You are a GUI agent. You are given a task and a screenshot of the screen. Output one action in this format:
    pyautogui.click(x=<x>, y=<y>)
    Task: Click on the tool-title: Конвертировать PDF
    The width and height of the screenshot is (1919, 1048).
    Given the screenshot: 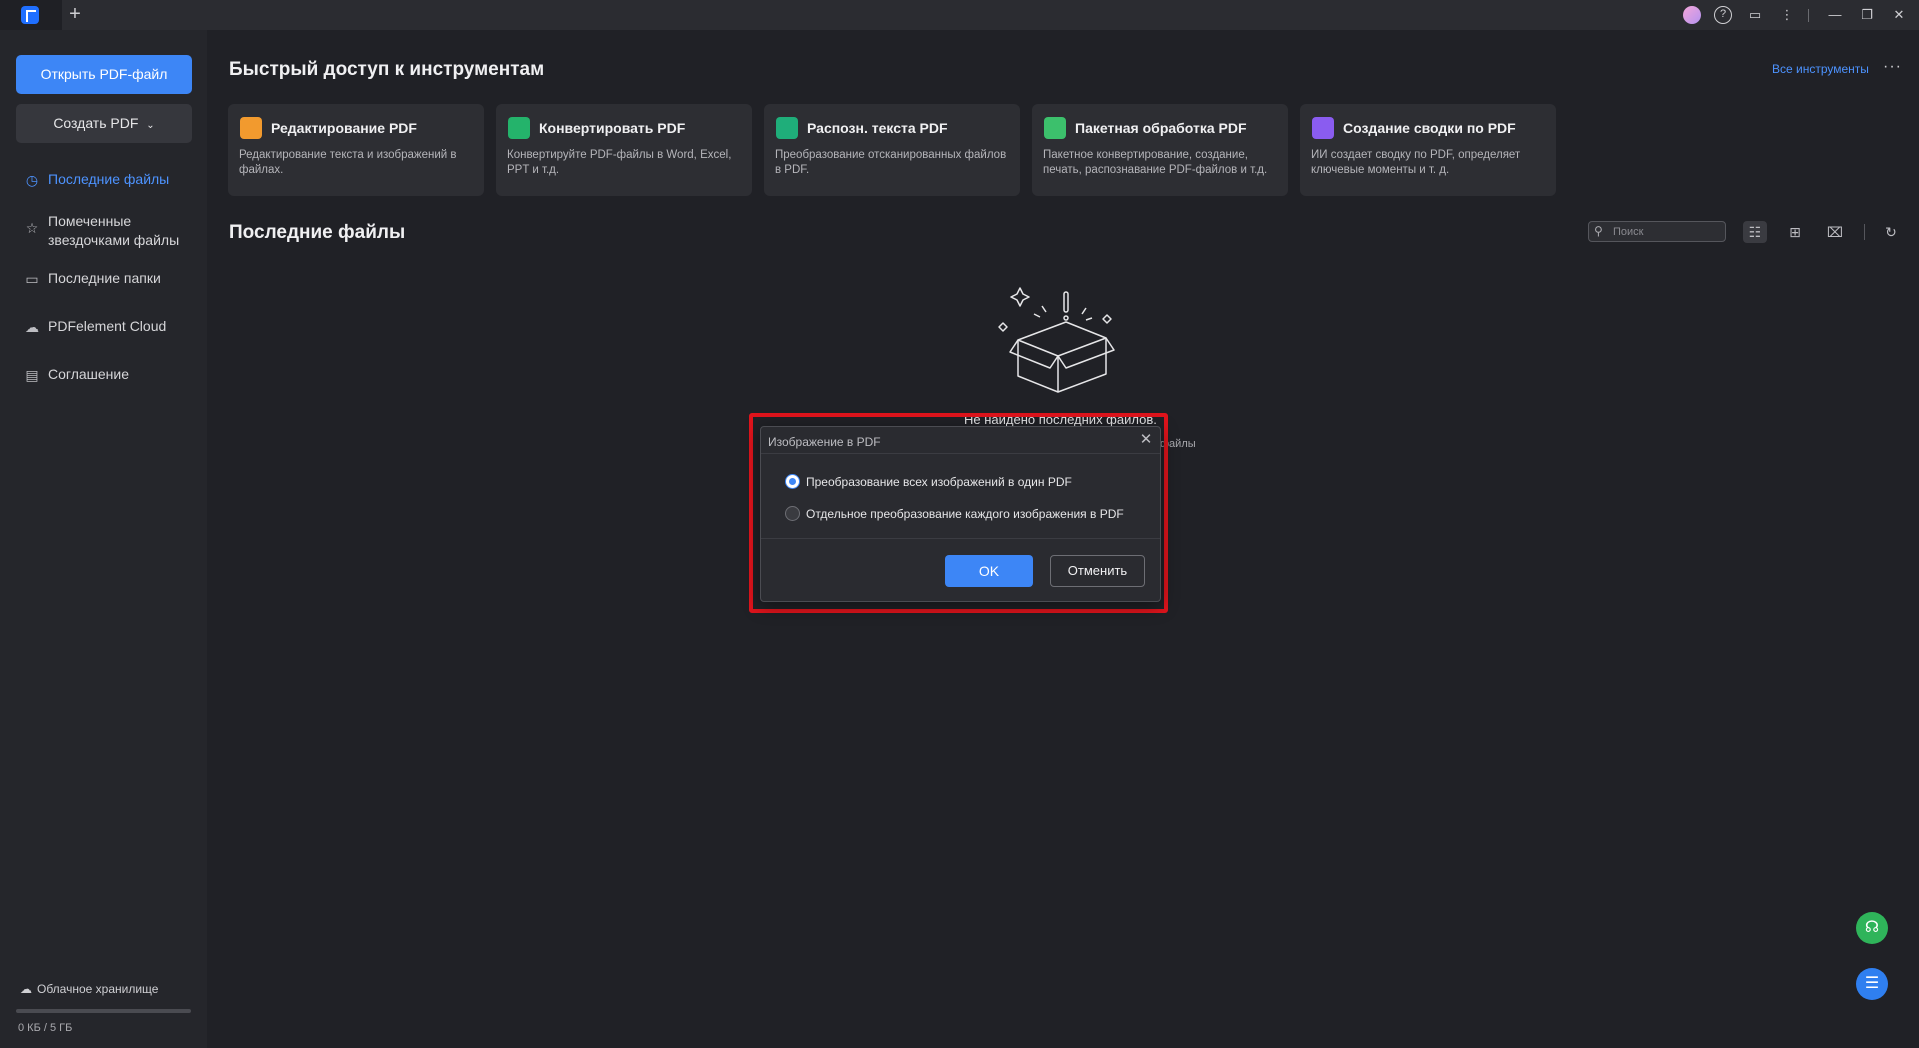 What is the action you would take?
    pyautogui.click(x=612, y=128)
    